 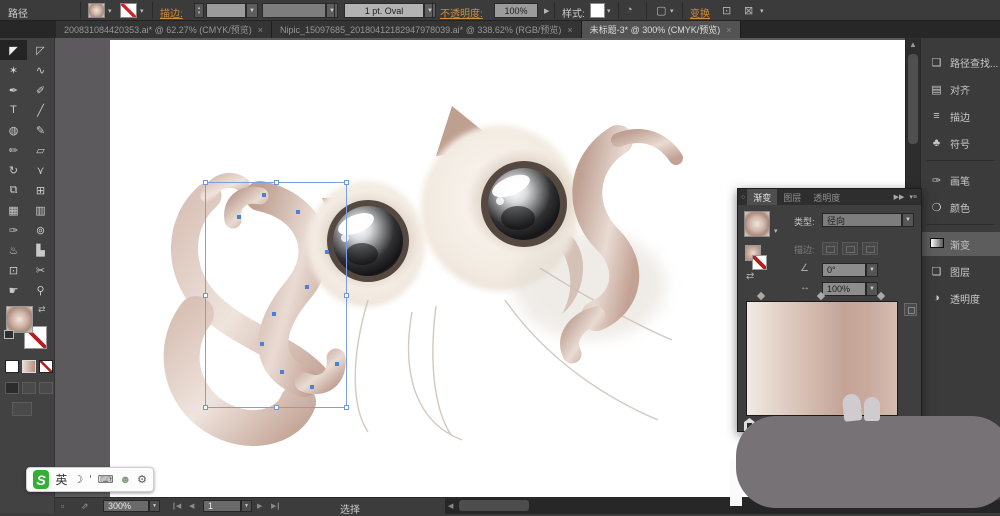 What do you see at coordinates (494, 505) in the screenshot?
I see `horizontal-scrollbar-thumb` at bounding box center [494, 505].